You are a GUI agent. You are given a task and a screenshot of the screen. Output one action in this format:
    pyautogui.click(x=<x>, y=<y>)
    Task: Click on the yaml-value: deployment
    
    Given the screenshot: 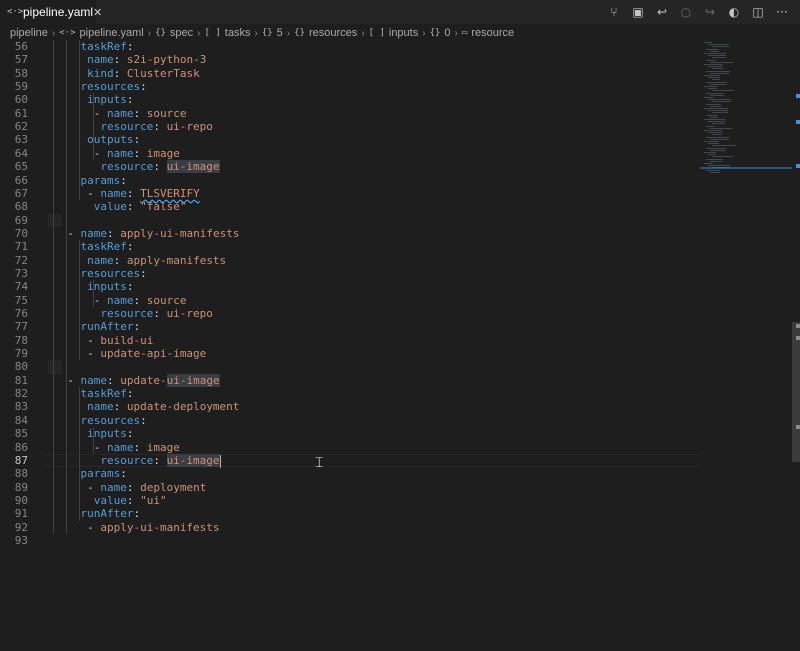 What is the action you would take?
    pyautogui.click(x=173, y=487)
    